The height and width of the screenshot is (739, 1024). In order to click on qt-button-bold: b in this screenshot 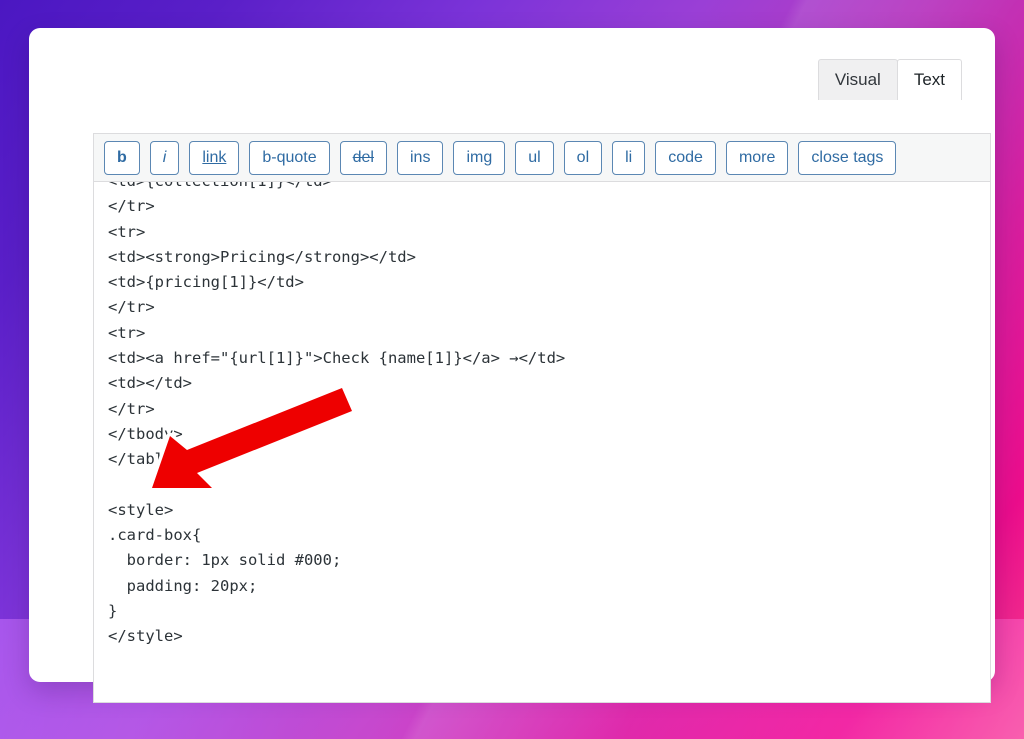, I will do `click(122, 157)`.